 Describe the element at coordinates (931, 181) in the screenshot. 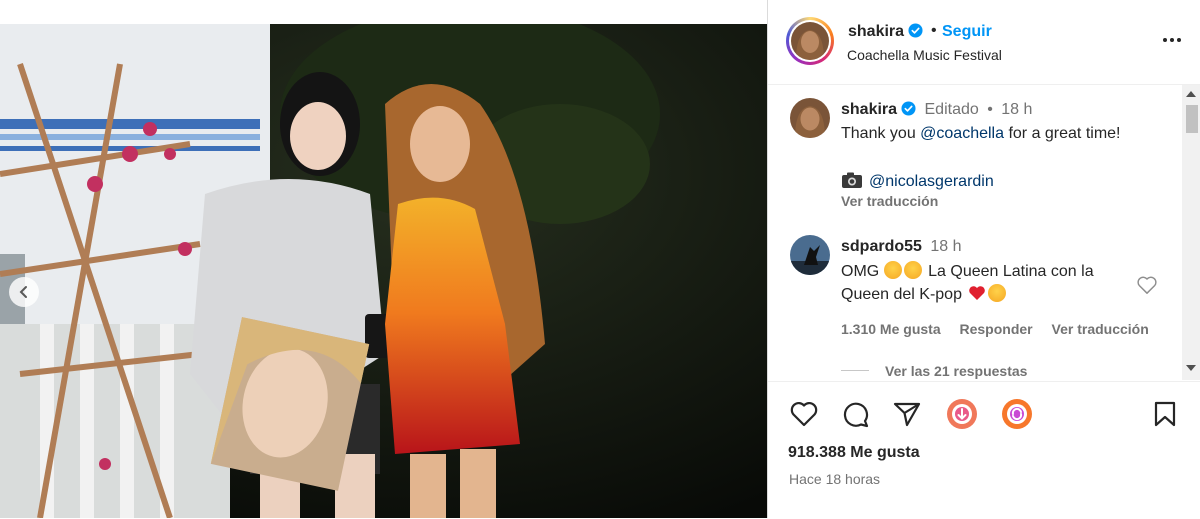

I see `photographer-mention-link: @nicolasgerardin` at that location.